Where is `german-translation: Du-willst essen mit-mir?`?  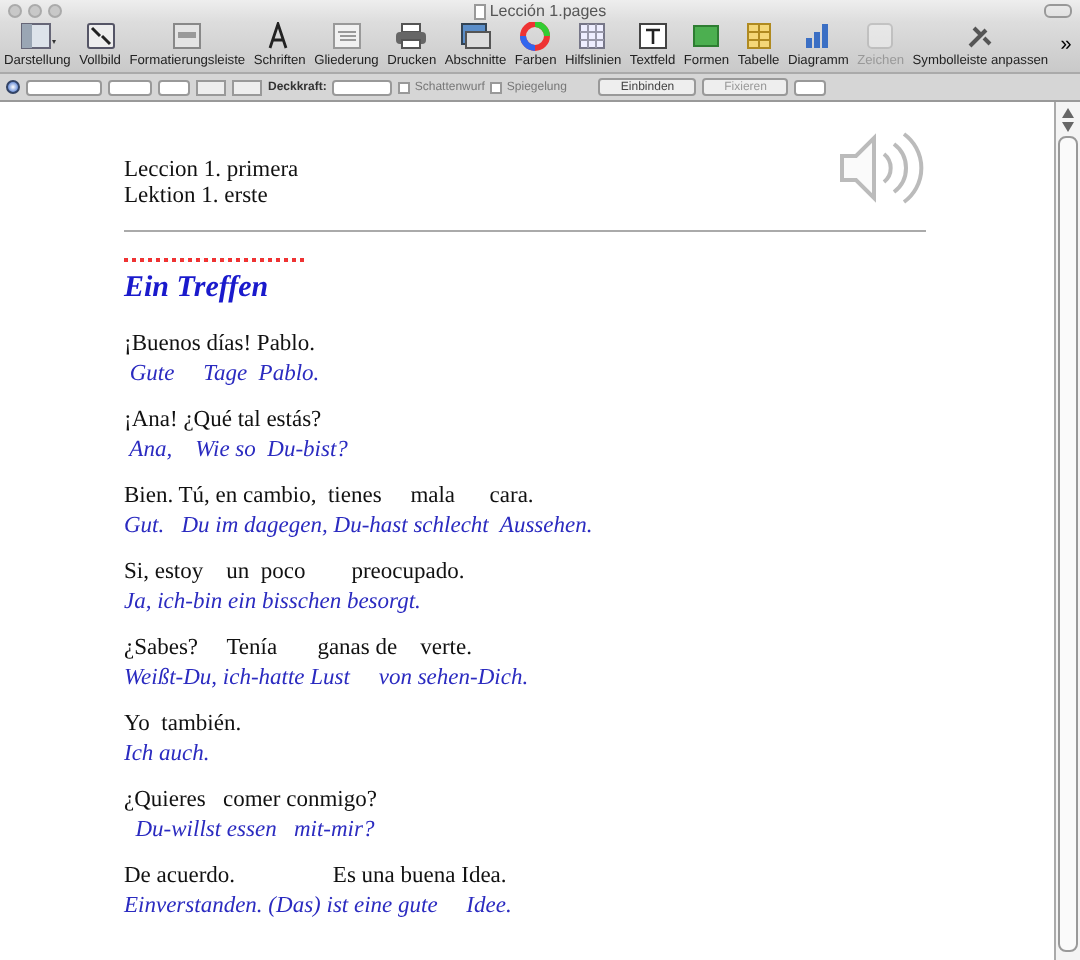 german-translation: Du-willst essen mit-mir? is located at coordinates (255, 831).